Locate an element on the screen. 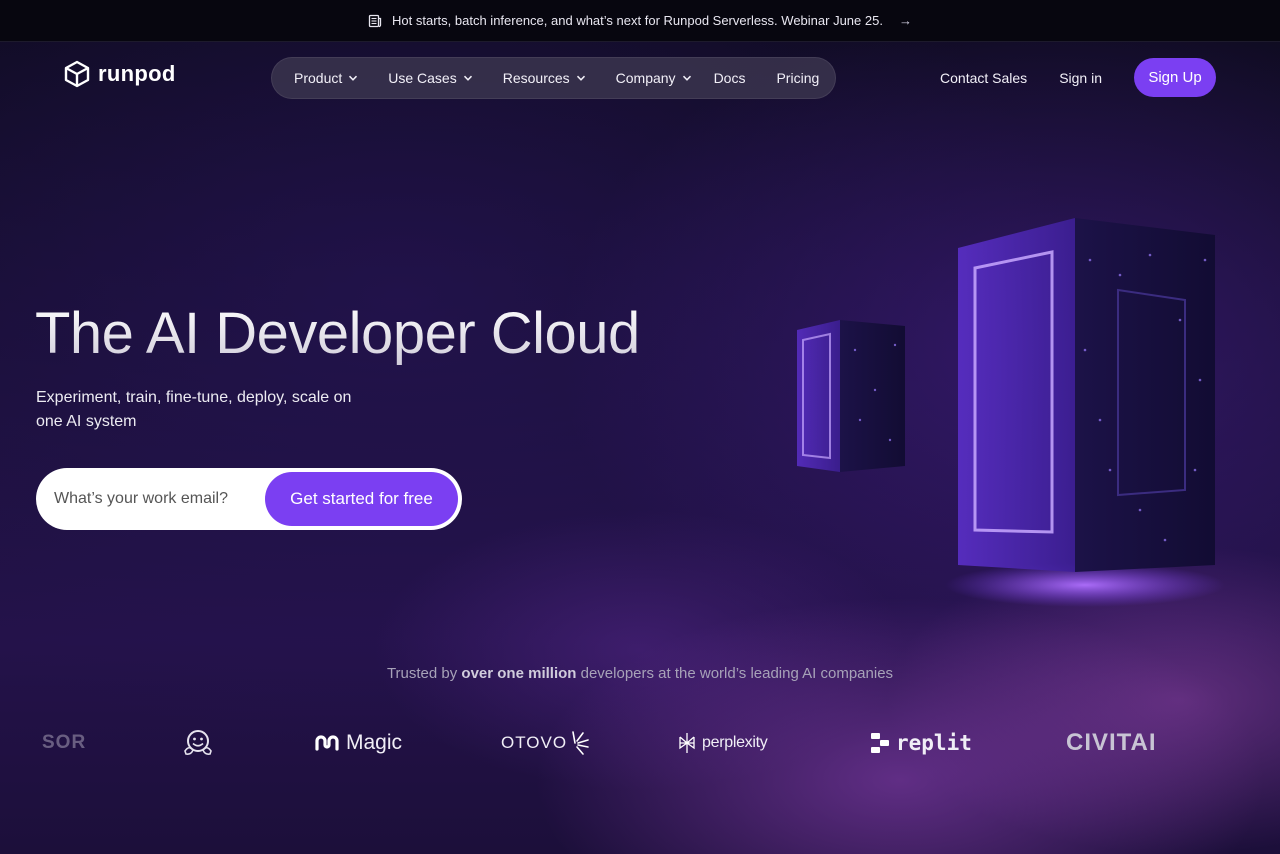 Image resolution: width=1280 pixels, height=854 pixels. sign-in-link: Sign in is located at coordinates (1080, 78).